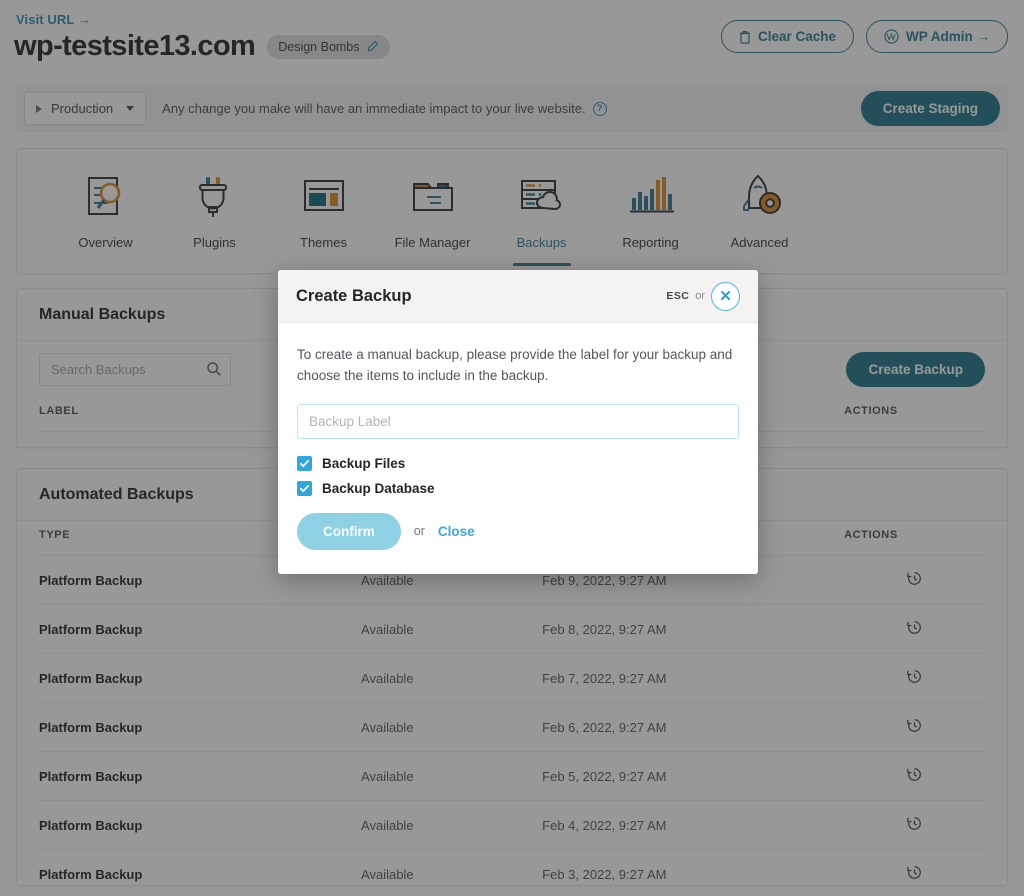 This screenshot has width=1024, height=896. What do you see at coordinates (456, 531) in the screenshot?
I see `close-link: Close` at bounding box center [456, 531].